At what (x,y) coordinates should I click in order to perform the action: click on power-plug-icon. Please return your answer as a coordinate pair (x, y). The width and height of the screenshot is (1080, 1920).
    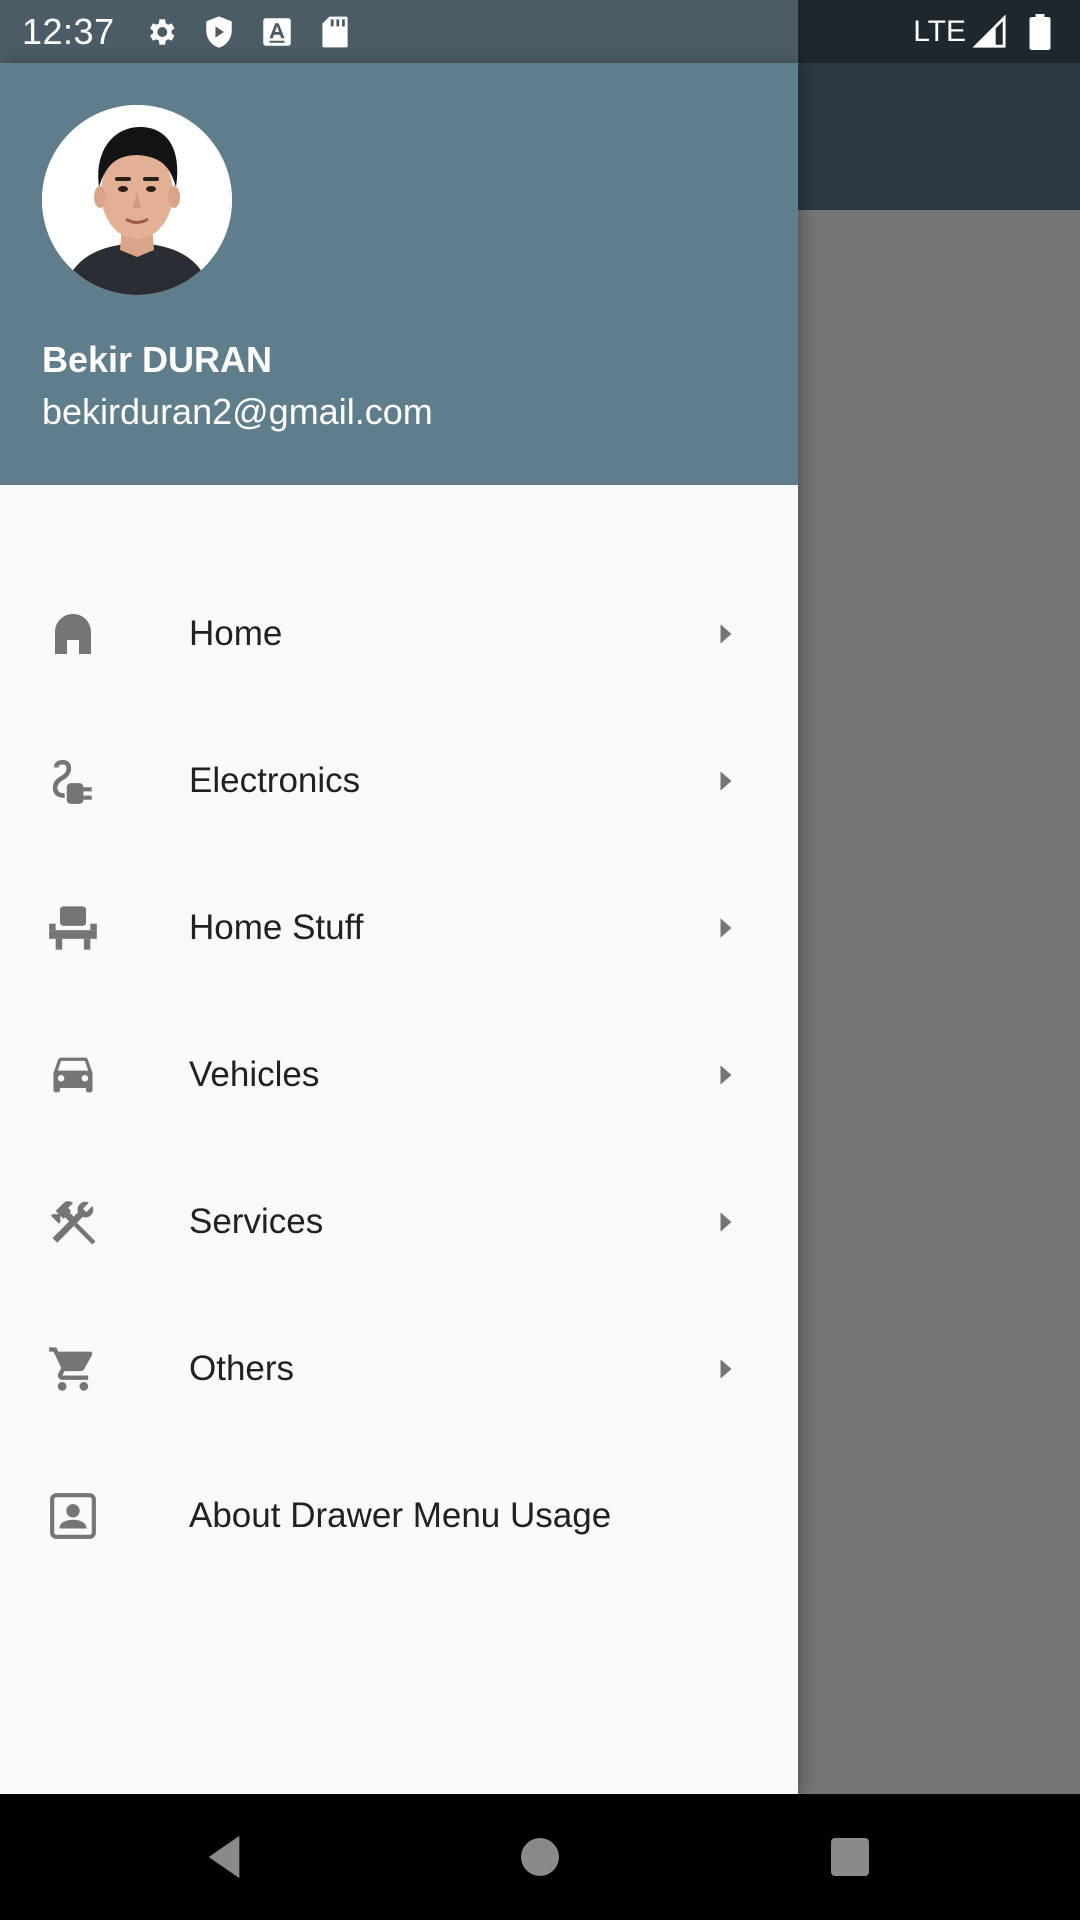
    Looking at the image, I should click on (73, 781).